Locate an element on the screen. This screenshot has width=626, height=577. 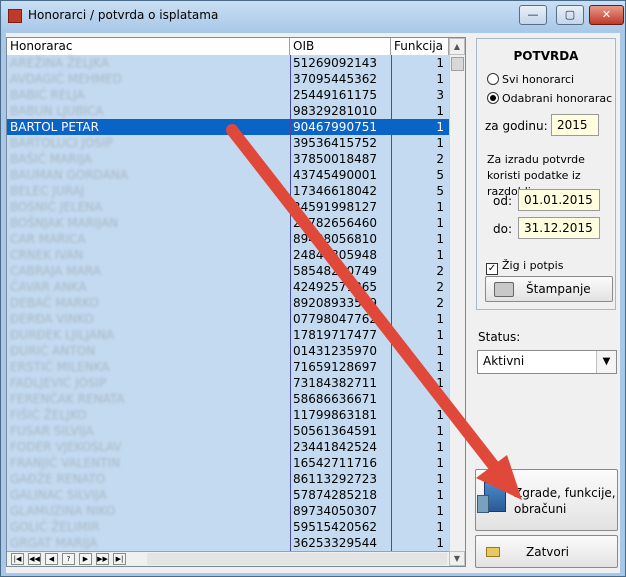
scroll-down-button: ▼ is located at coordinates (457, 558).